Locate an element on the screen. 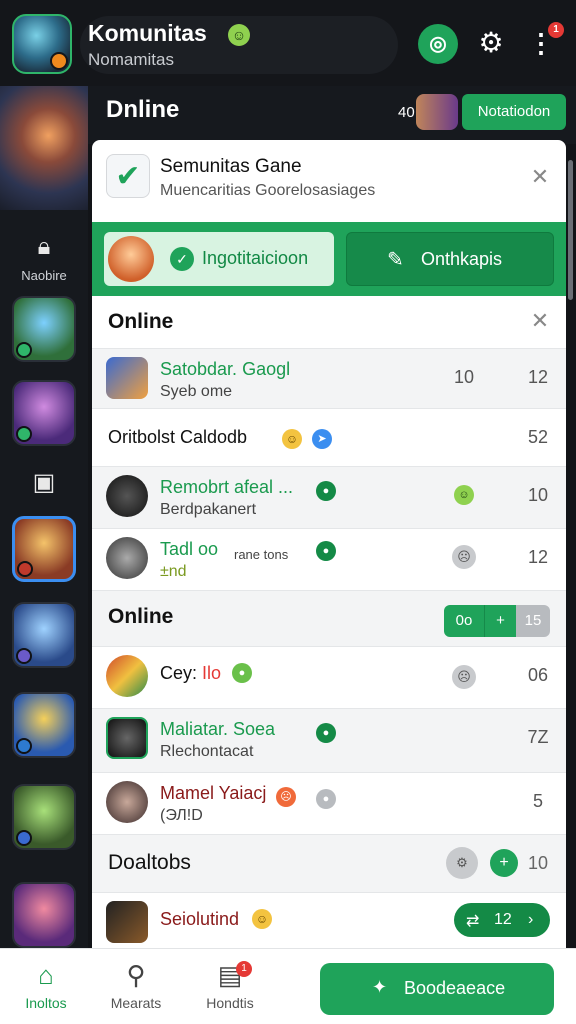  scrollbar is located at coordinates (570, 230).